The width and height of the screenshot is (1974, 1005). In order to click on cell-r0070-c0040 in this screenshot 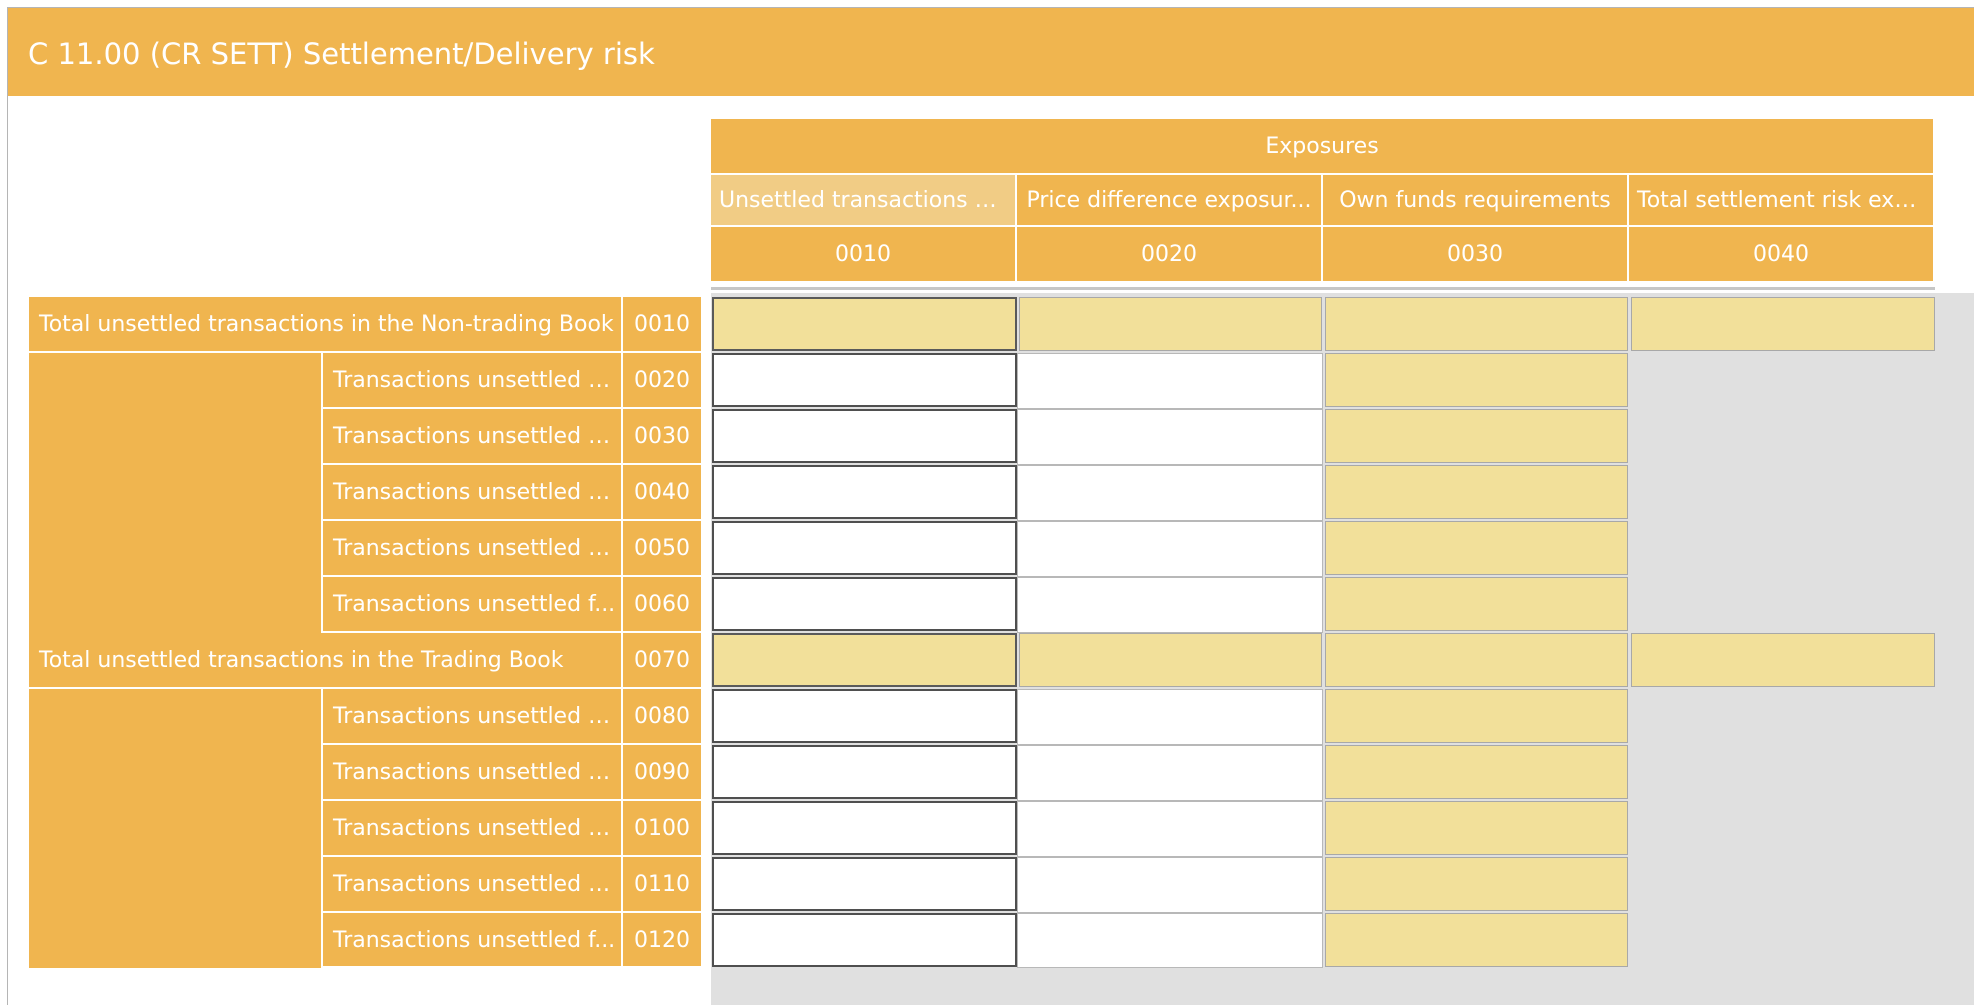, I will do `click(1783, 660)`.